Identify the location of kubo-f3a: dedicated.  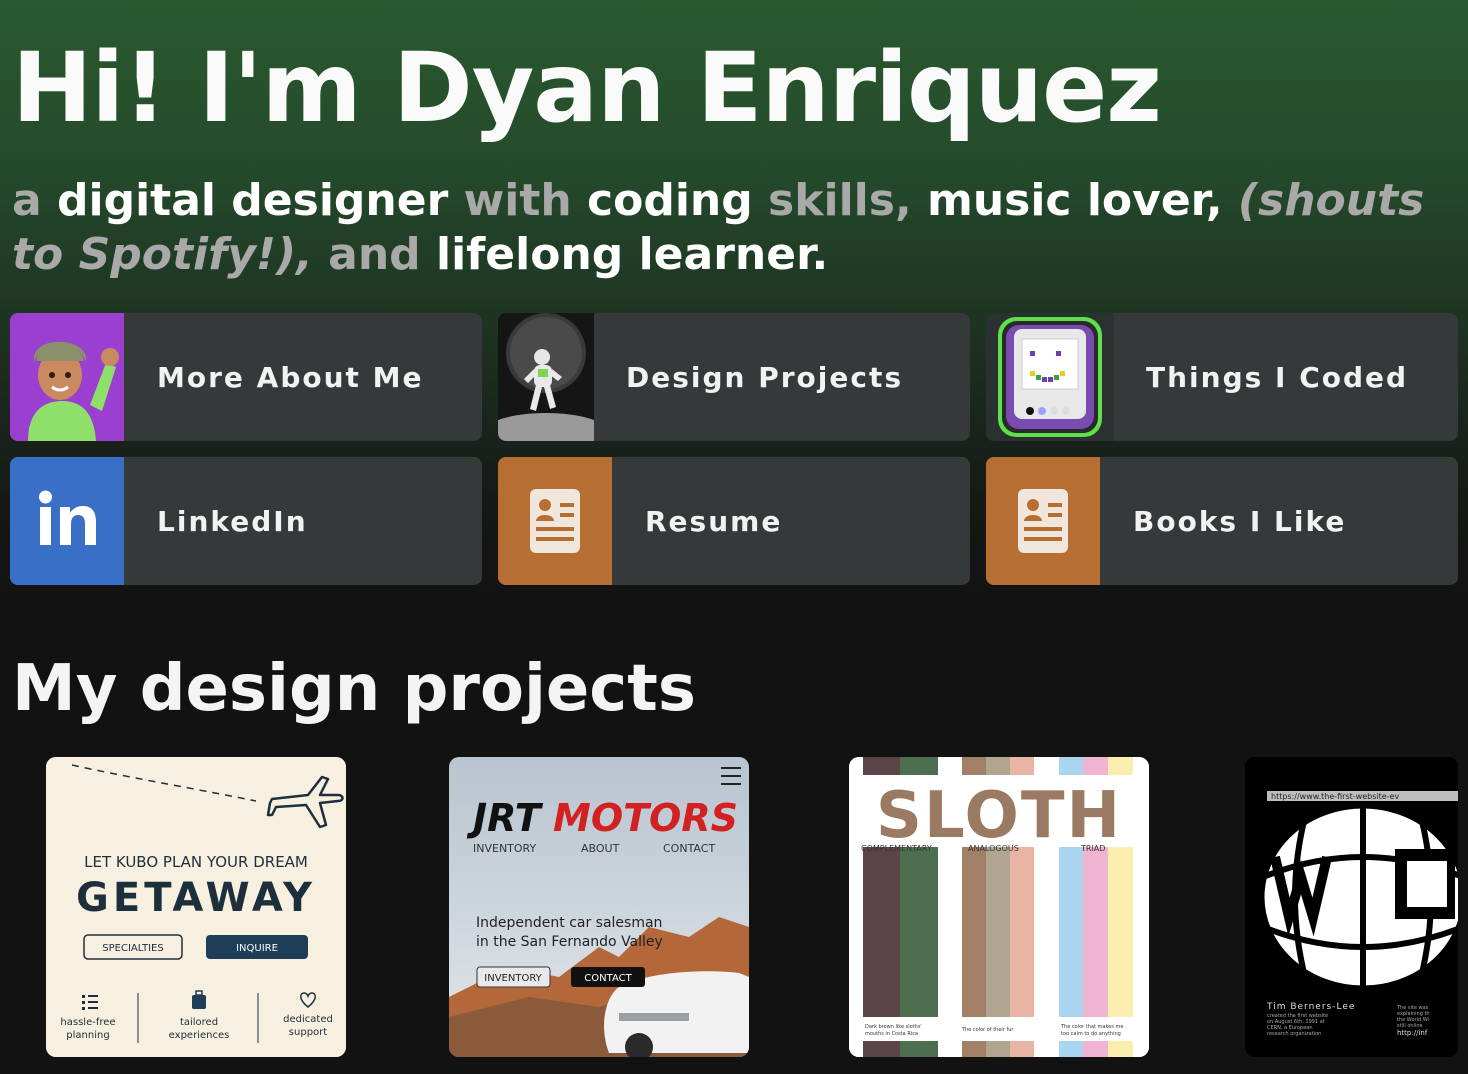
(308, 1019).